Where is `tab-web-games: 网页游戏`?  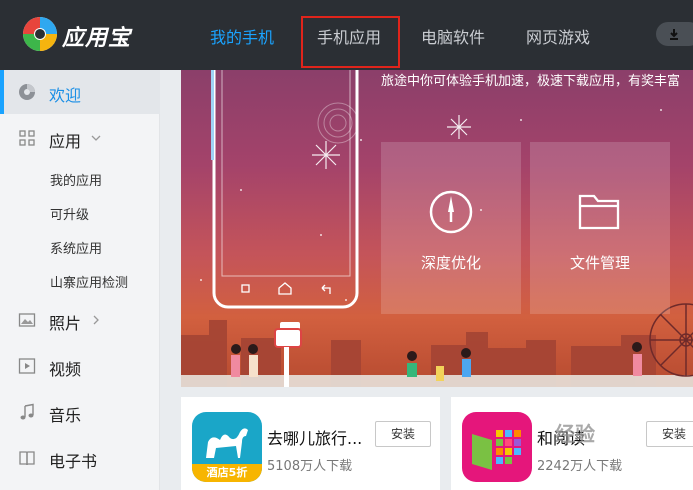
tab-web-games: 网页游戏 is located at coordinates (558, 36).